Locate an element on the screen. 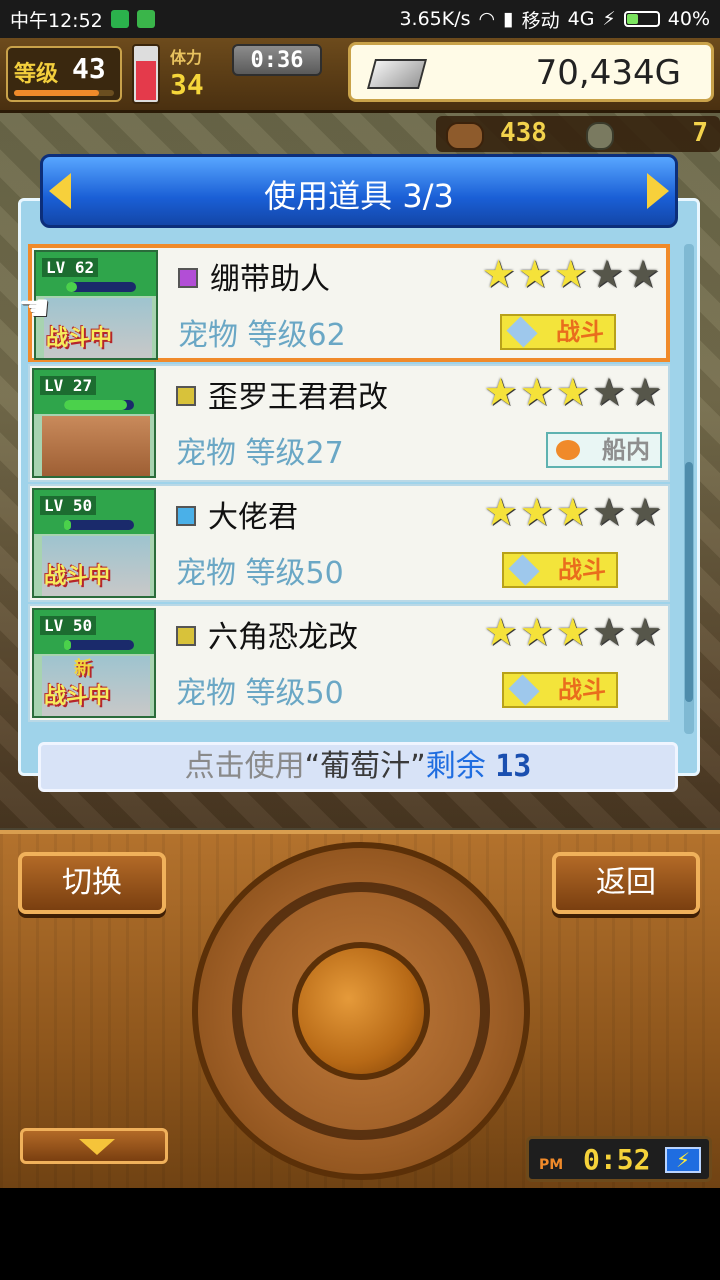 The image size is (720, 1280). info-remain-count: 13 is located at coordinates (513, 766).